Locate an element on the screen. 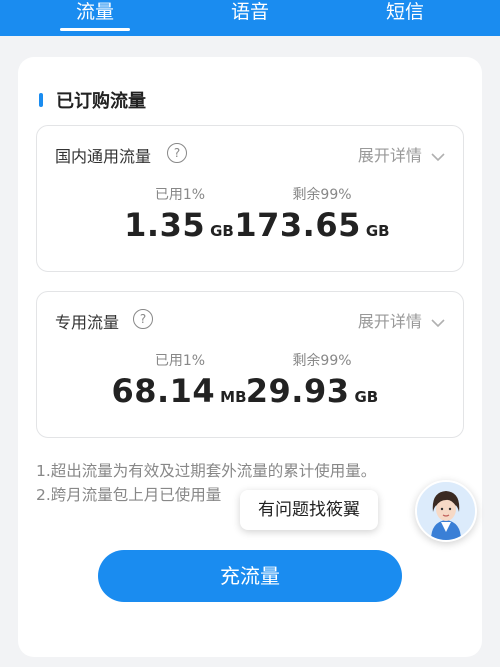  recharge-data-button: 充流量 is located at coordinates (250, 576).